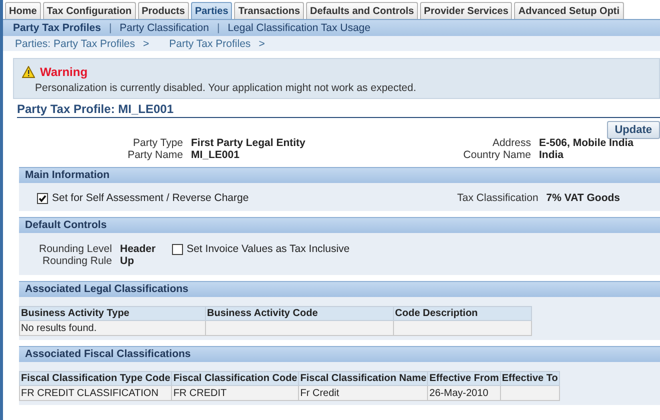 The height and width of the screenshot is (420, 660). Describe the element at coordinates (338, 110) in the screenshot. I see `page-title: Party Tax Profile: MI_LE001` at that location.